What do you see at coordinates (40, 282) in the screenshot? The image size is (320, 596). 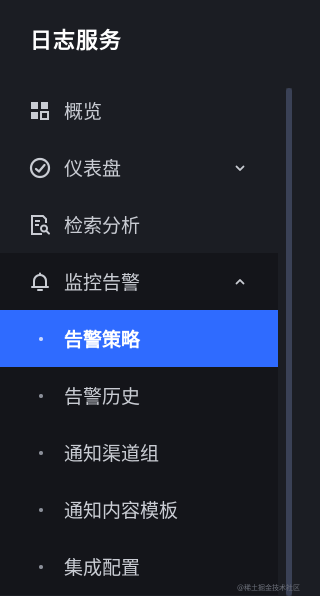 I see `bell-icon` at bounding box center [40, 282].